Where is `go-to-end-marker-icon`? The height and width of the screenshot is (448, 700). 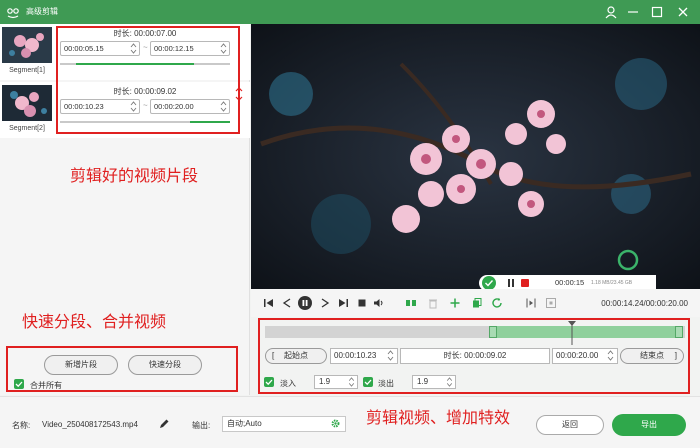
go-to-end-marker-icon is located at coordinates (551, 303).